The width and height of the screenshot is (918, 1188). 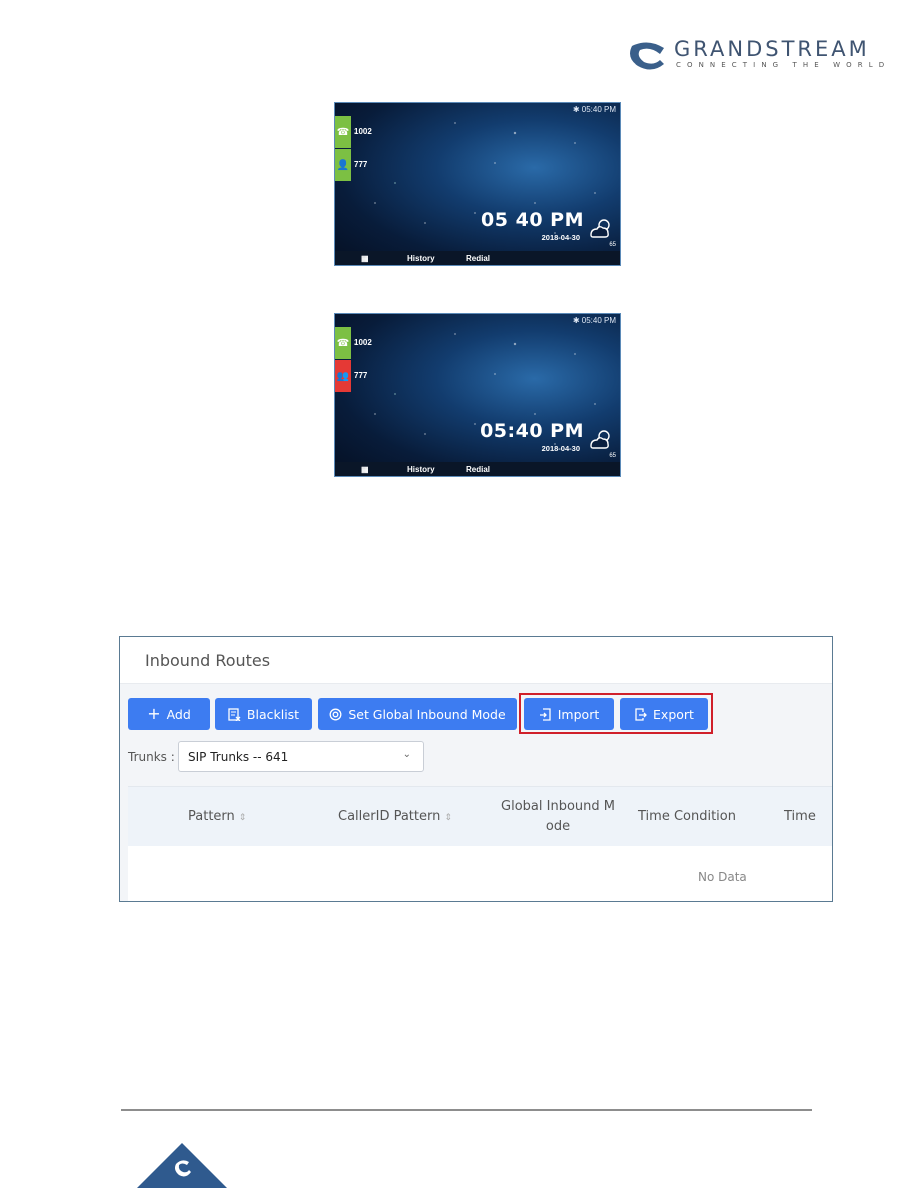 I want to click on plus-icon: +, so click(x=154, y=713).